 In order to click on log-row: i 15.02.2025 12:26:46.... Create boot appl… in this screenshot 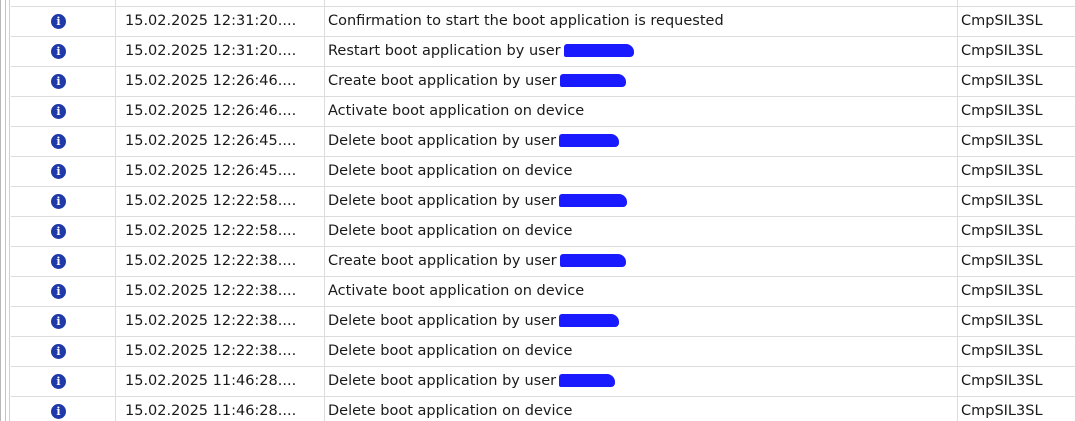, I will do `click(543, 82)`.